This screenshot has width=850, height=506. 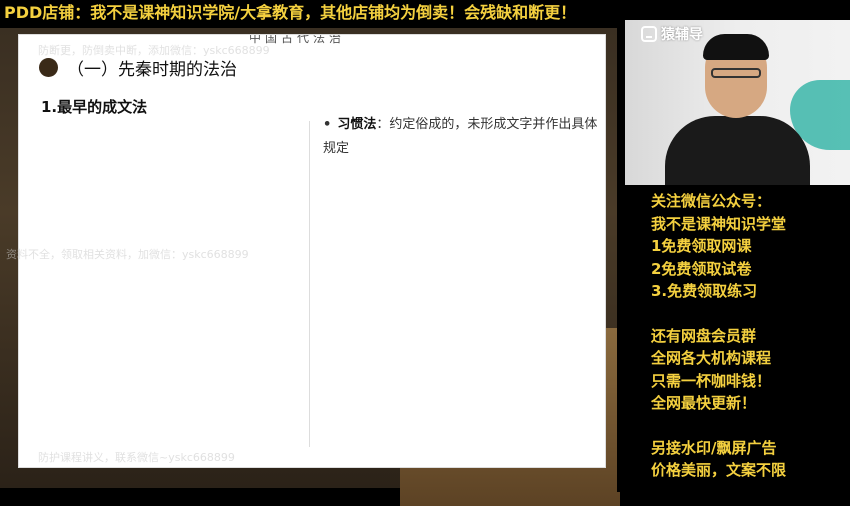 What do you see at coordinates (704, 291) in the screenshot?
I see `promo-line: 3.免费领取练习` at bounding box center [704, 291].